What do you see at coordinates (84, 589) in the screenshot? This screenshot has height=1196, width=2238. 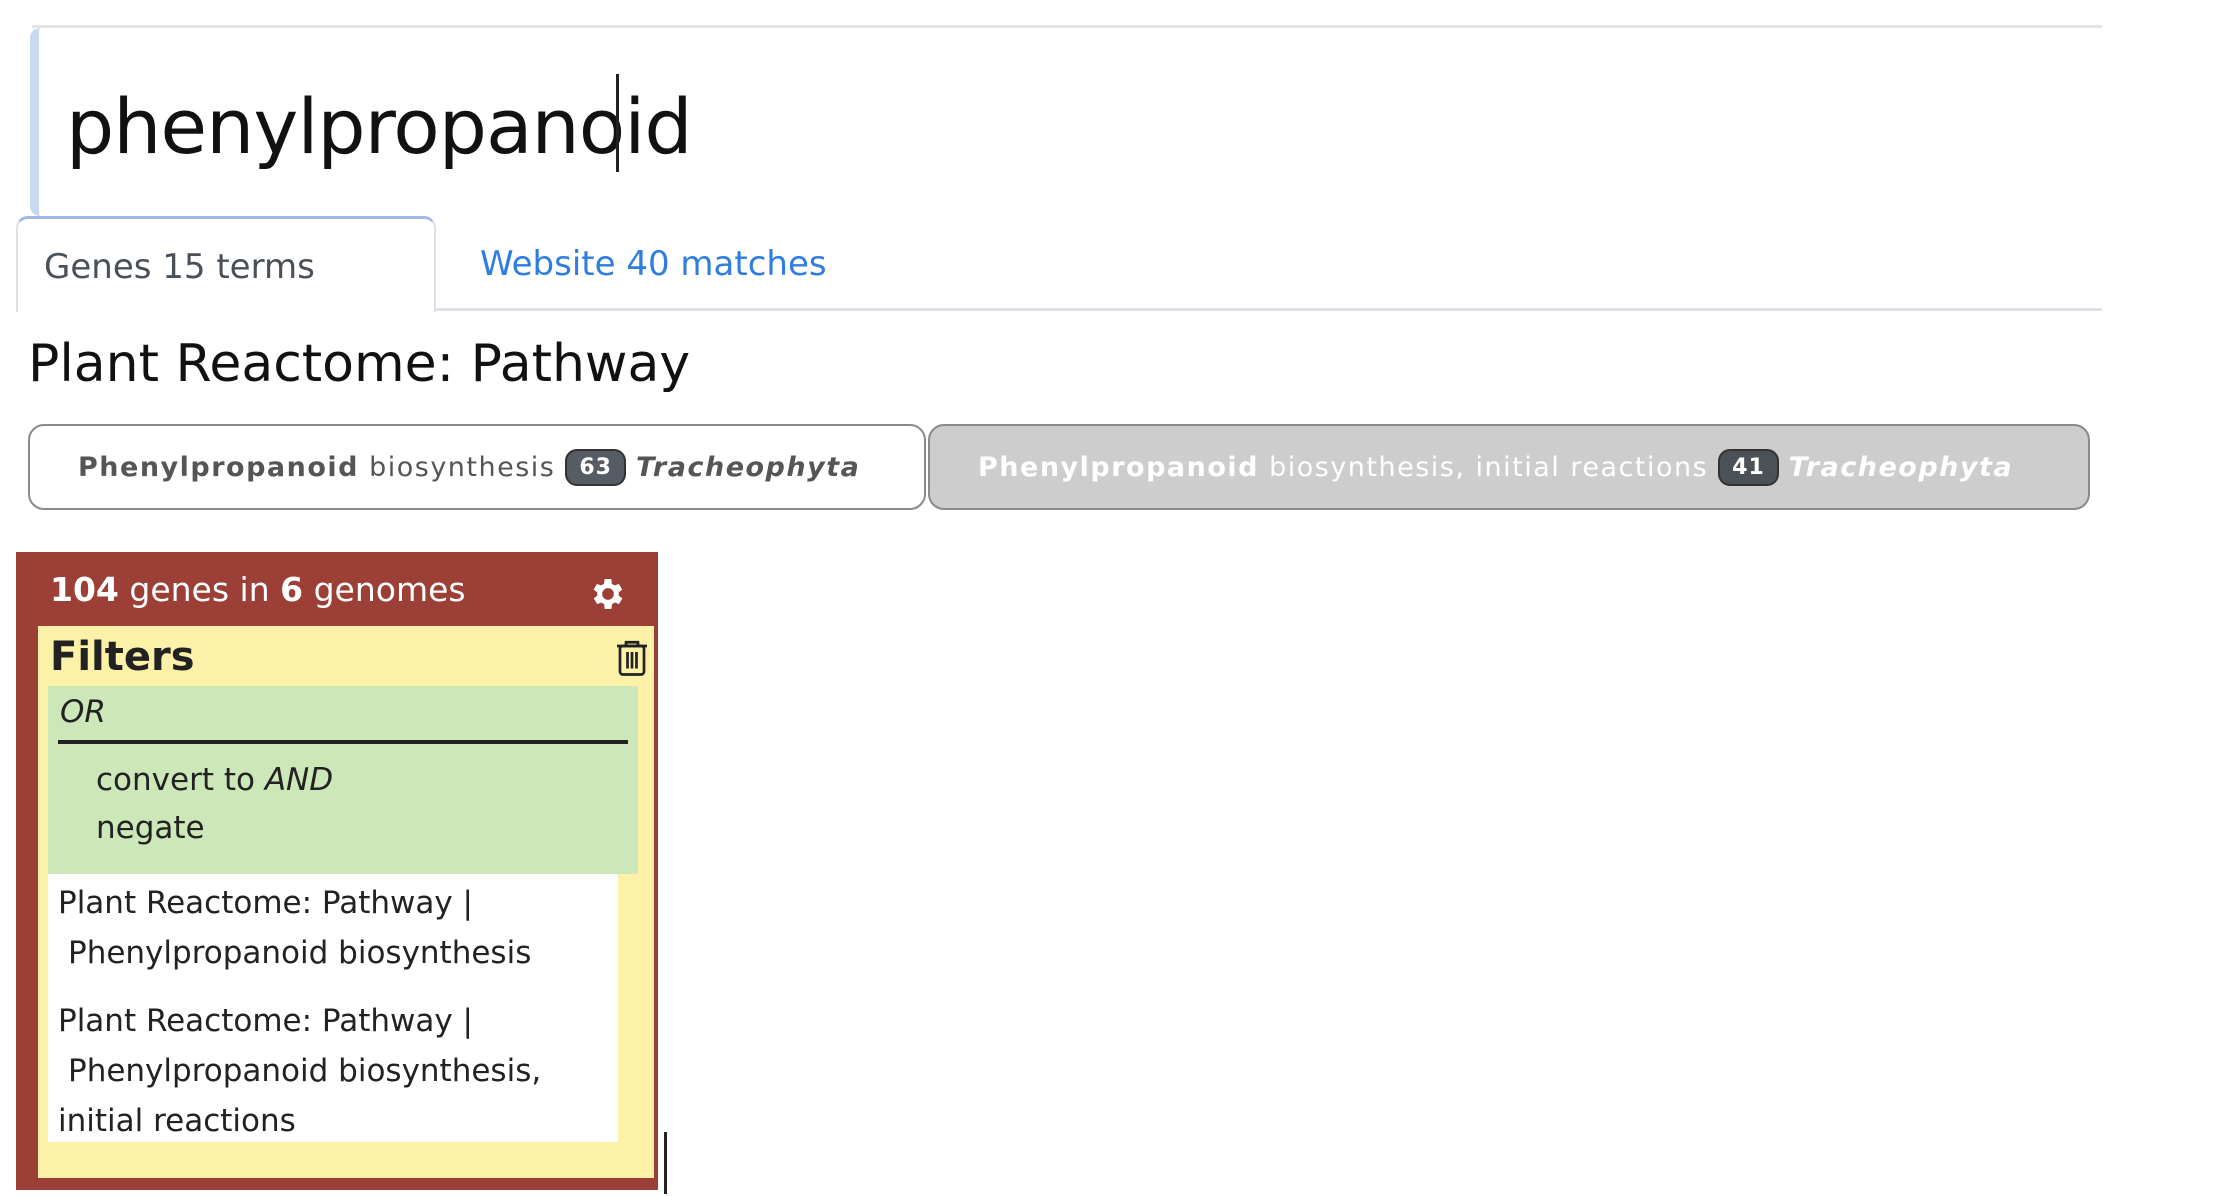 I see `gene-count: 104` at bounding box center [84, 589].